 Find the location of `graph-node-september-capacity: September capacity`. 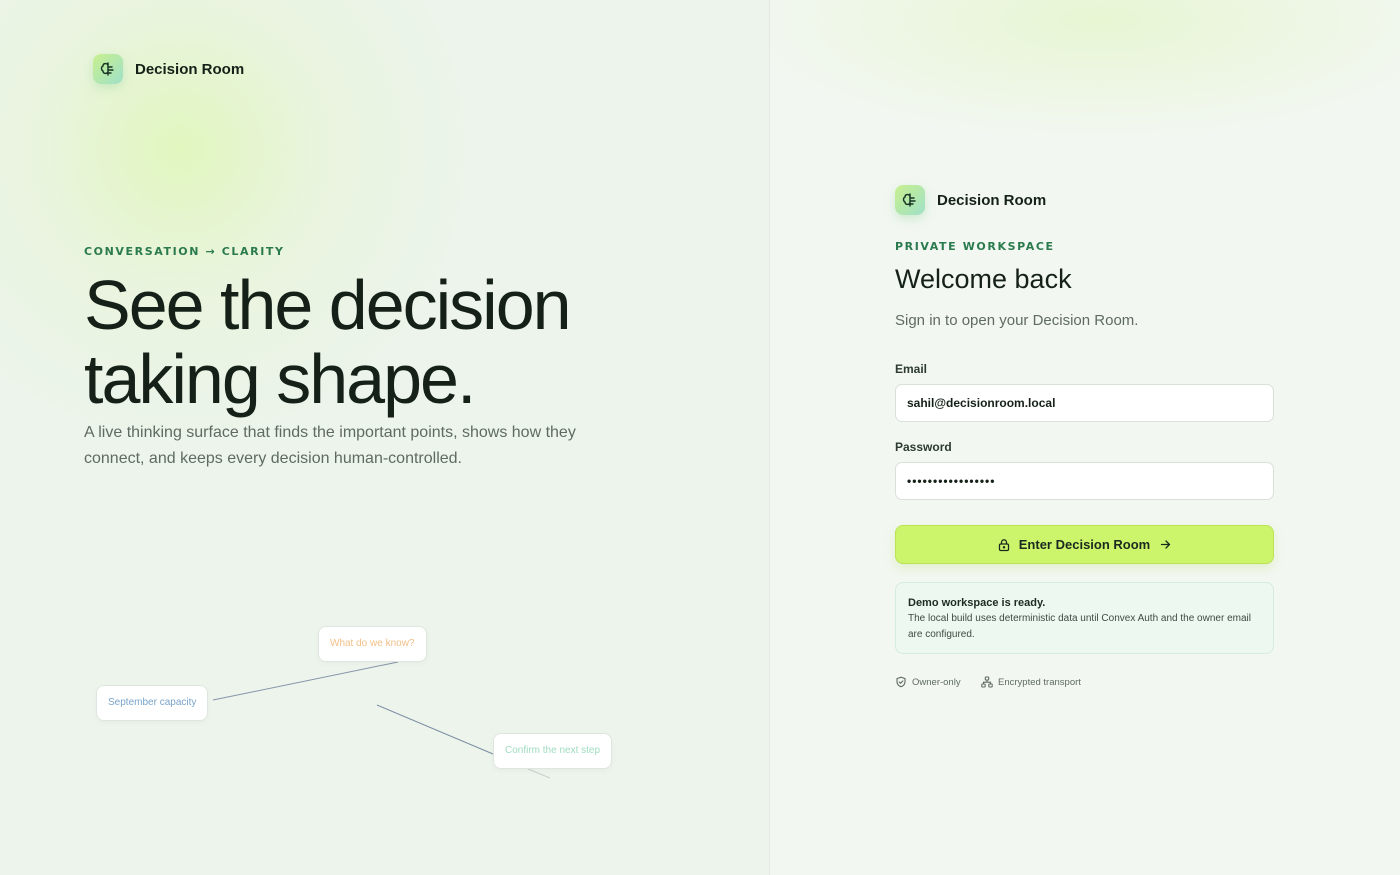

graph-node-september-capacity: September capacity is located at coordinates (152, 703).